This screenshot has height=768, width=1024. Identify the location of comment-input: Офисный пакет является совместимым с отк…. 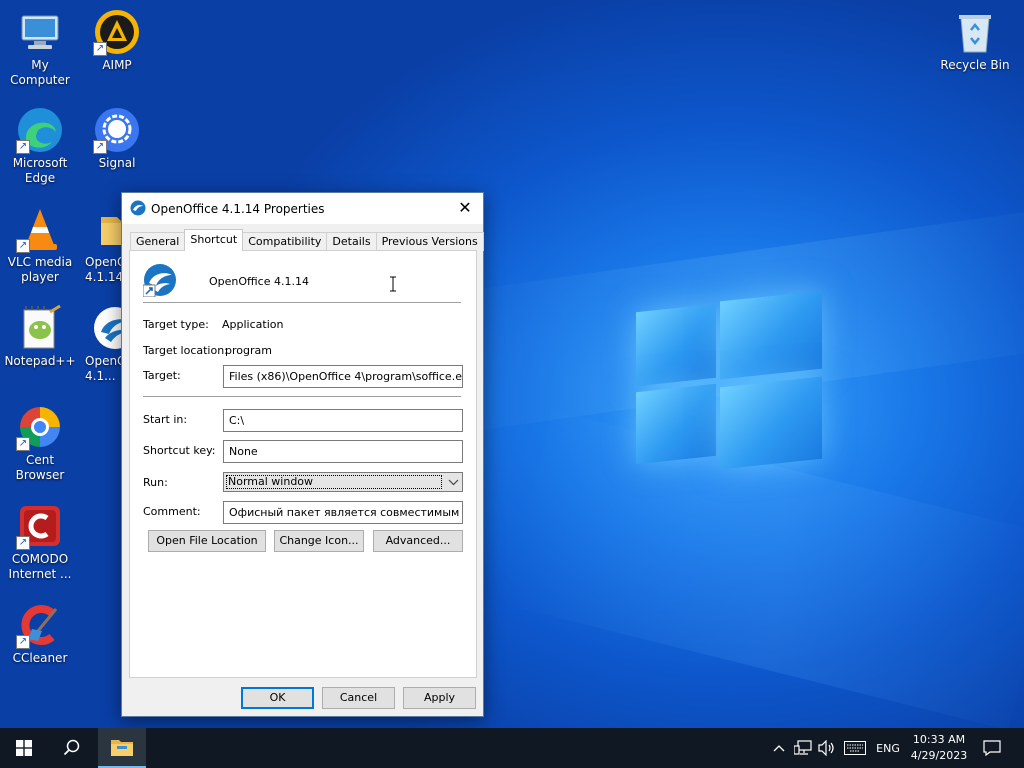
(343, 512).